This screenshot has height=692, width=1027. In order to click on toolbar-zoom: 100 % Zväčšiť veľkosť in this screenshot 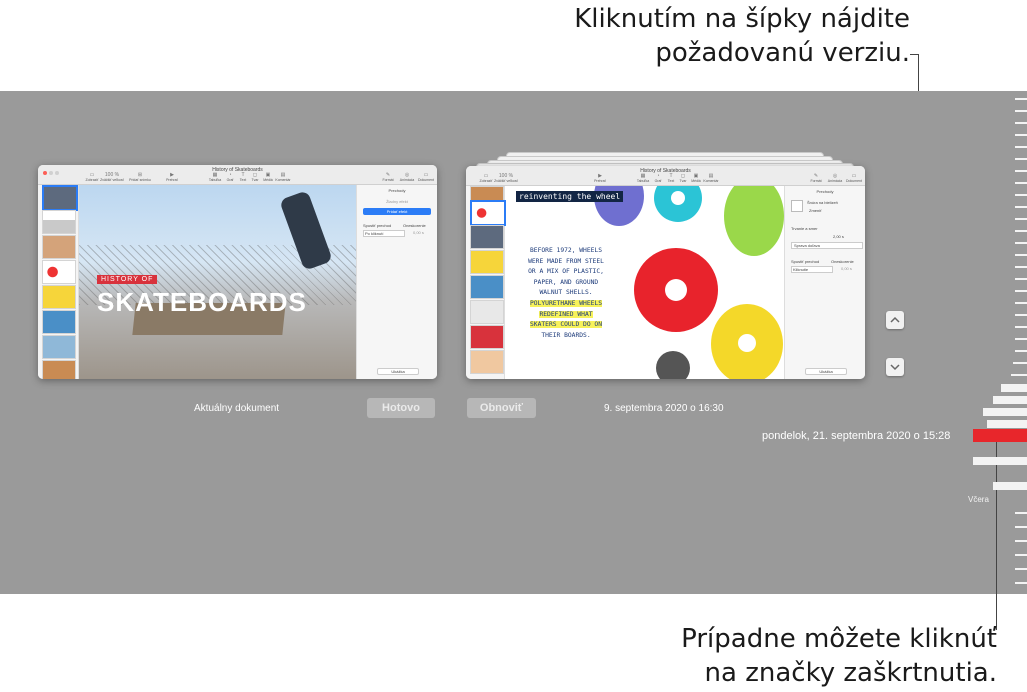, I will do `click(112, 177)`.